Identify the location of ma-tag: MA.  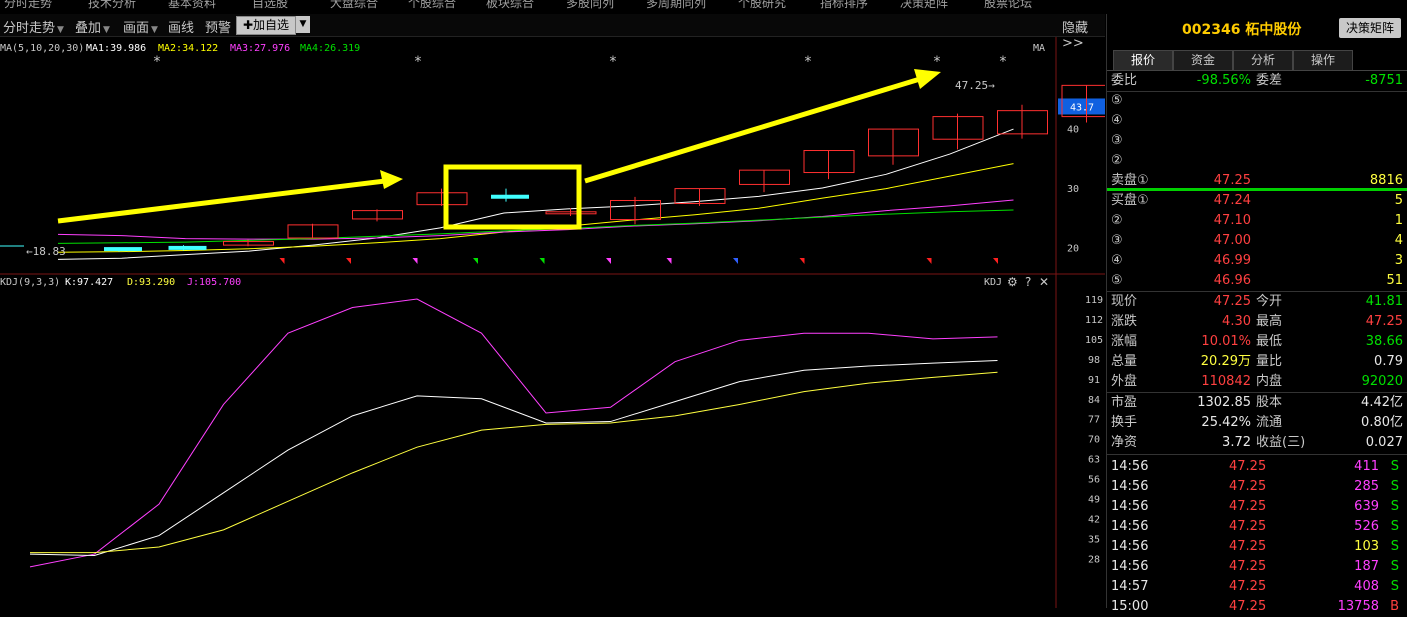
(1039, 48).